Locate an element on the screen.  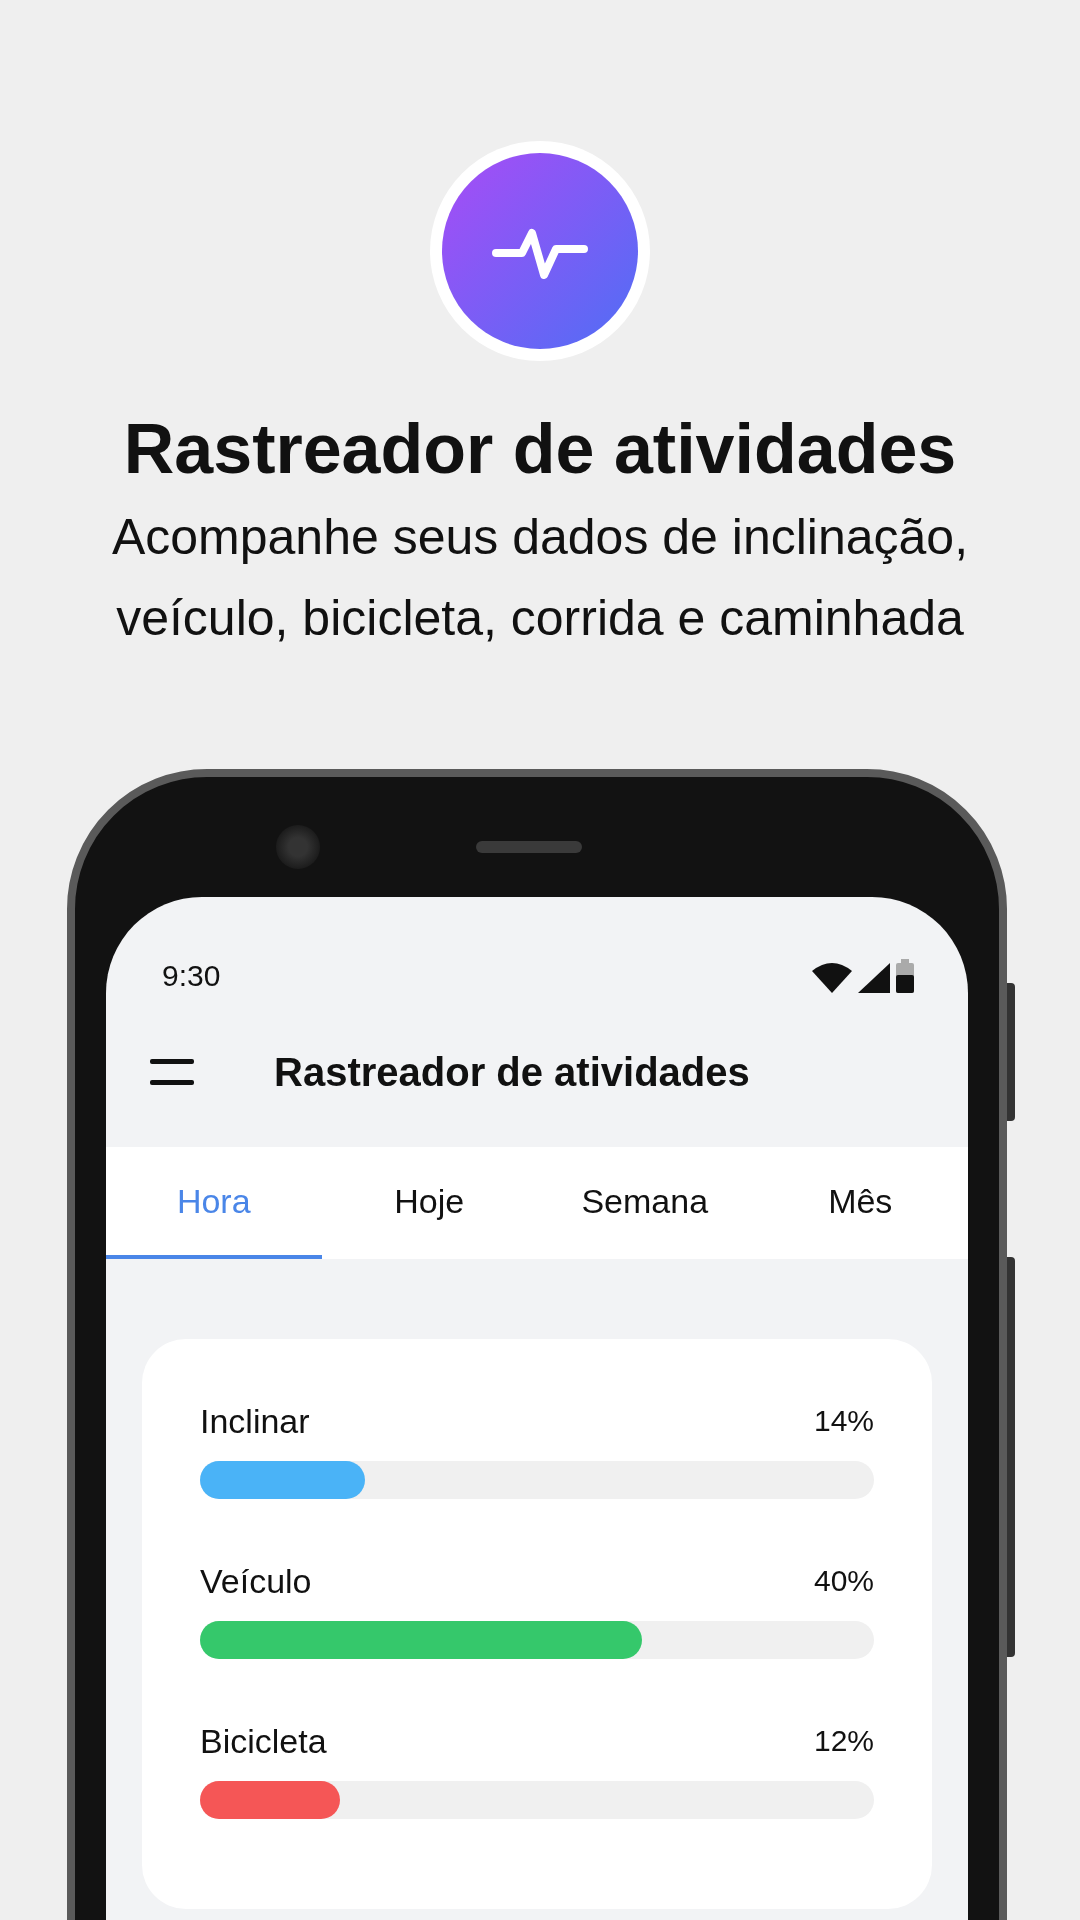
activity-percent: 12% is located at coordinates (843, 1741).